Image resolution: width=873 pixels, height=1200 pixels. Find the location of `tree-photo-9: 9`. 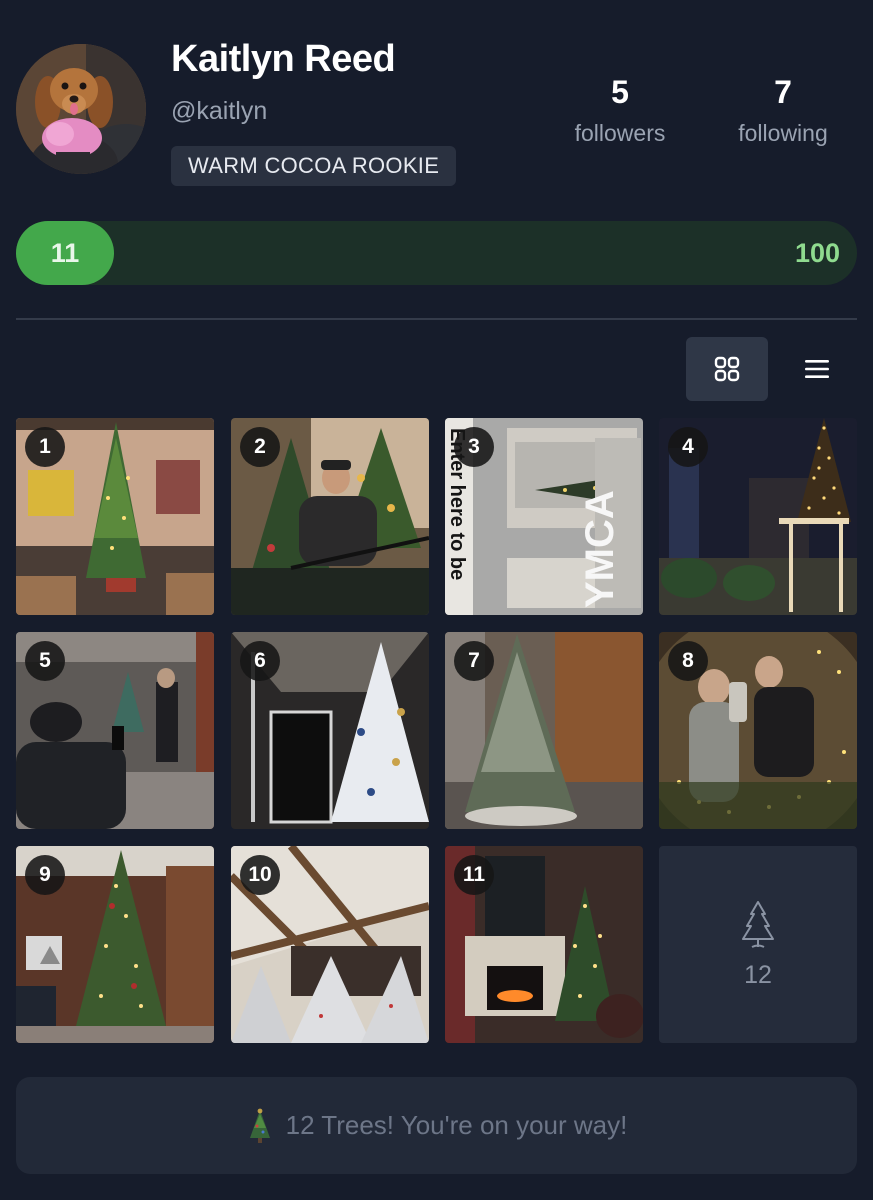

tree-photo-9: 9 is located at coordinates (115, 944).